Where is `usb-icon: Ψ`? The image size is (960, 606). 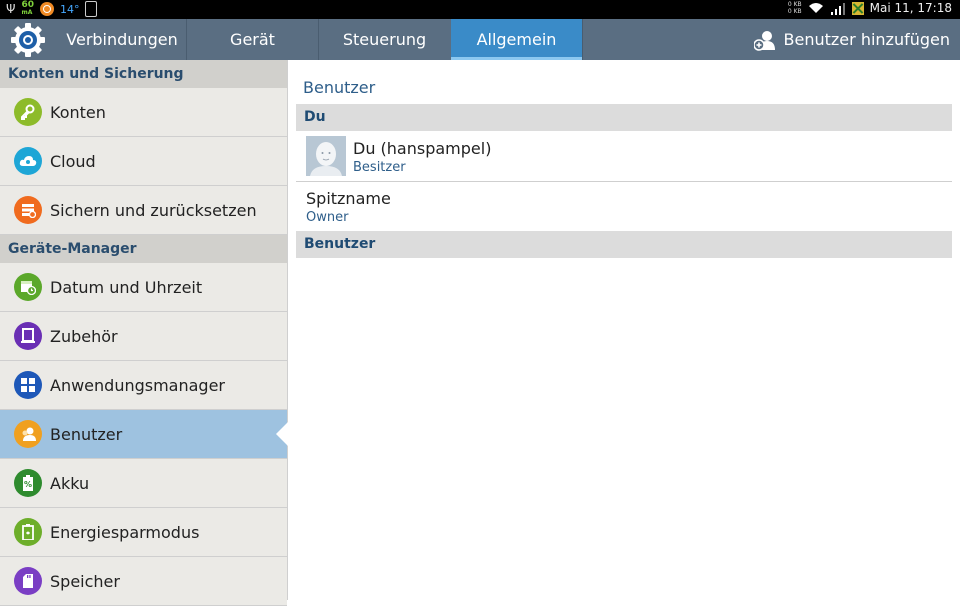
usb-icon: Ψ is located at coordinates (11, 9).